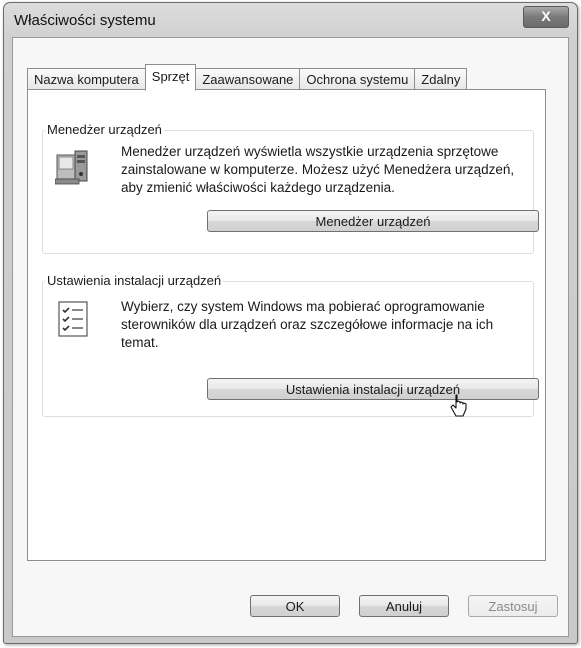 The width and height of the screenshot is (581, 648). Describe the element at coordinates (357, 79) in the screenshot. I see `tab-system-protection: Ochrona systemu` at that location.